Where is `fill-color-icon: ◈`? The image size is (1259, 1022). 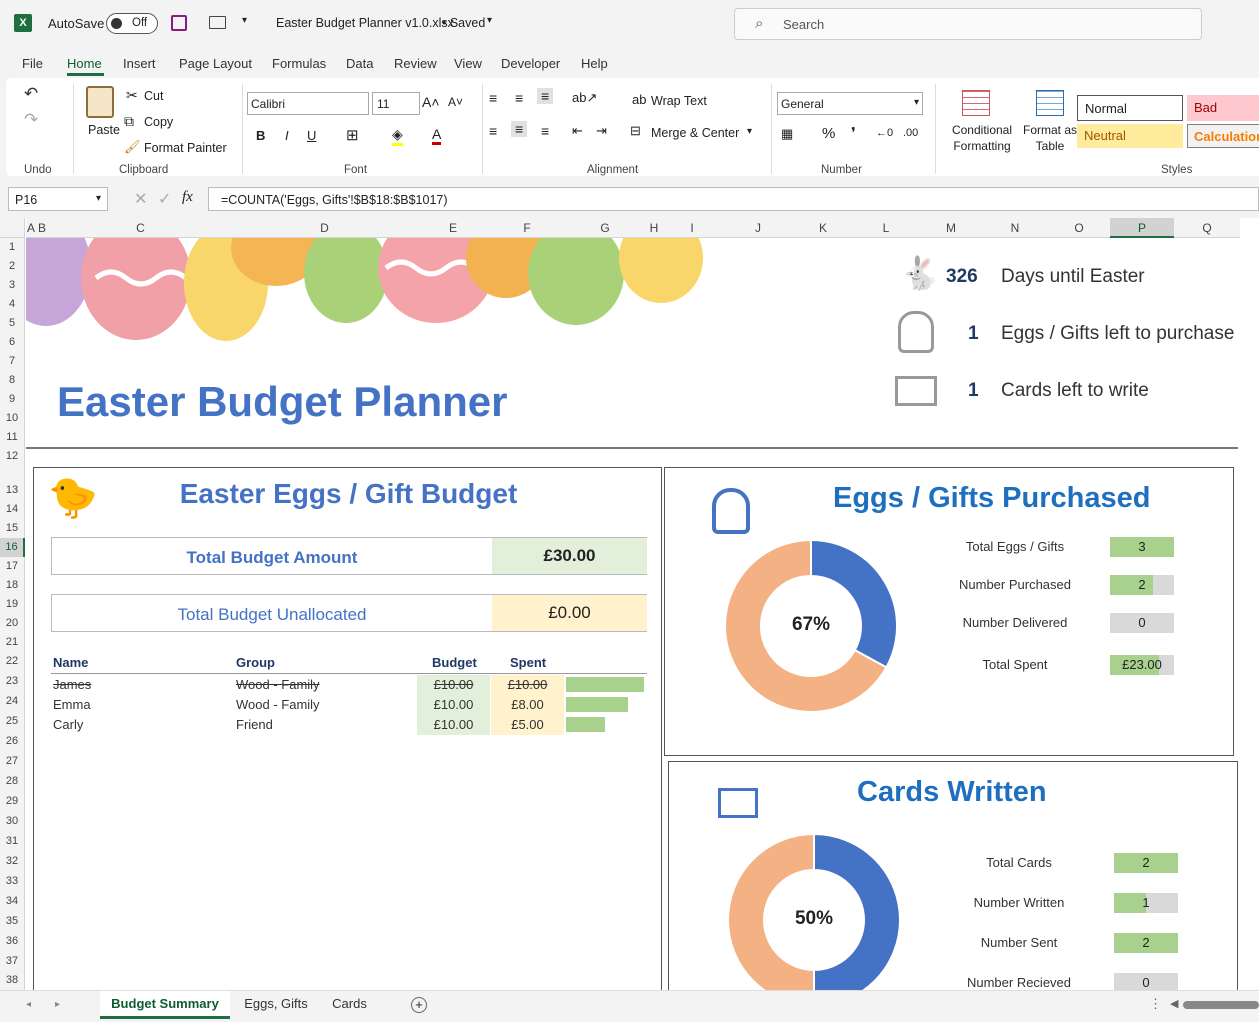 fill-color-icon: ◈ is located at coordinates (397, 136).